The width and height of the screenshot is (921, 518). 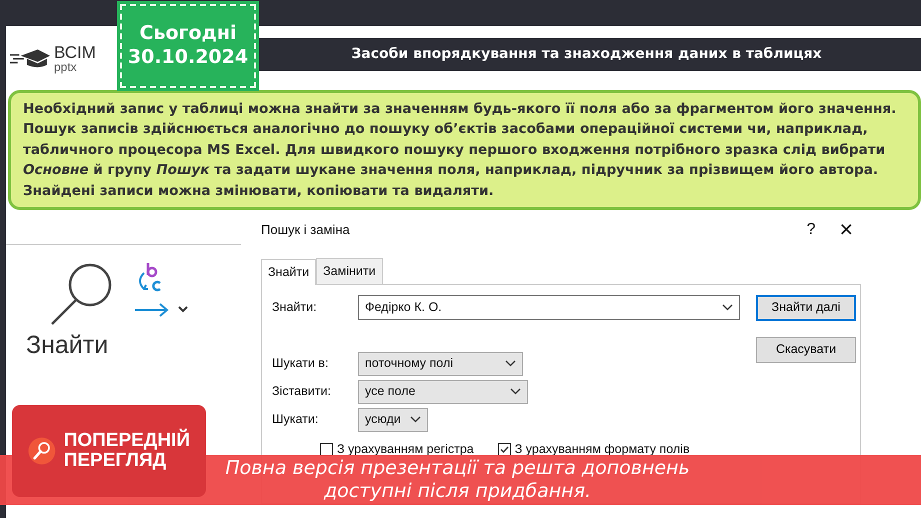 I want to click on dialog-tab: Знайти, so click(x=288, y=271).